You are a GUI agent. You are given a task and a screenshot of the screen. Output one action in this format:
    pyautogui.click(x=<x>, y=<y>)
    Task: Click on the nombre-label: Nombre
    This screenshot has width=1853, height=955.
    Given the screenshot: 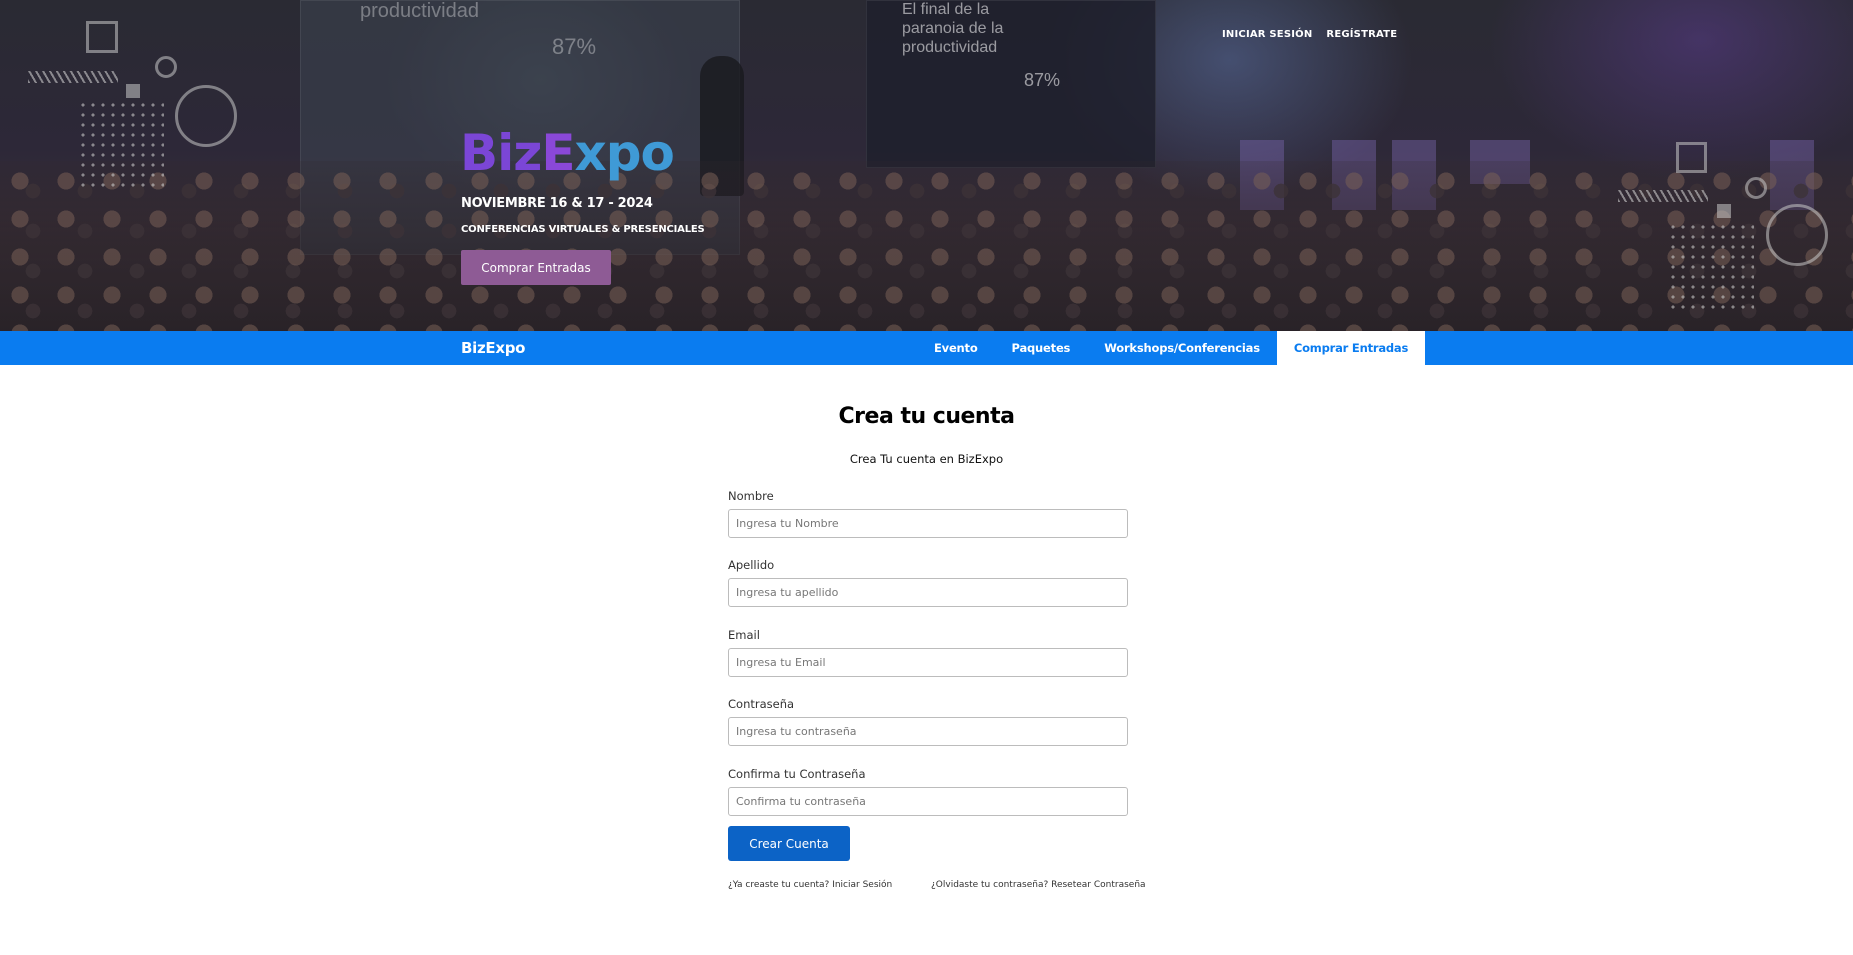 What is the action you would take?
    pyautogui.click(x=751, y=496)
    